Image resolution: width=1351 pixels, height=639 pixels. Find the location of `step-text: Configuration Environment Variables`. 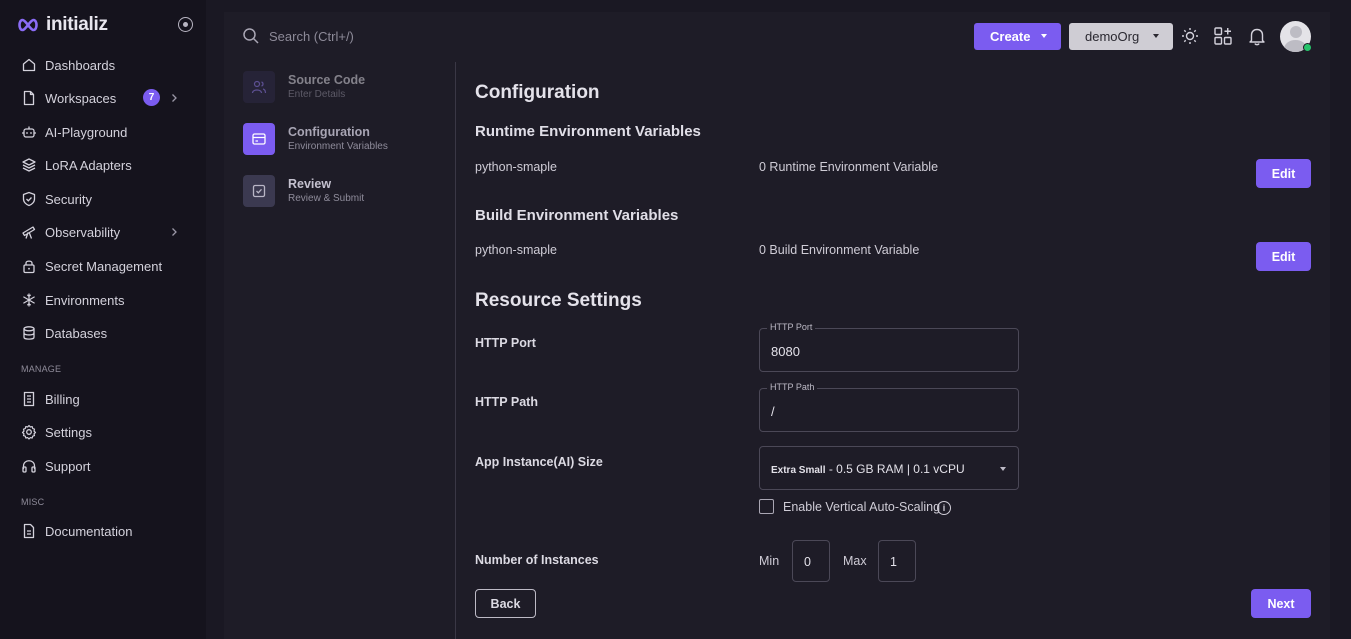

step-text: Configuration Environment Variables is located at coordinates (338, 139).